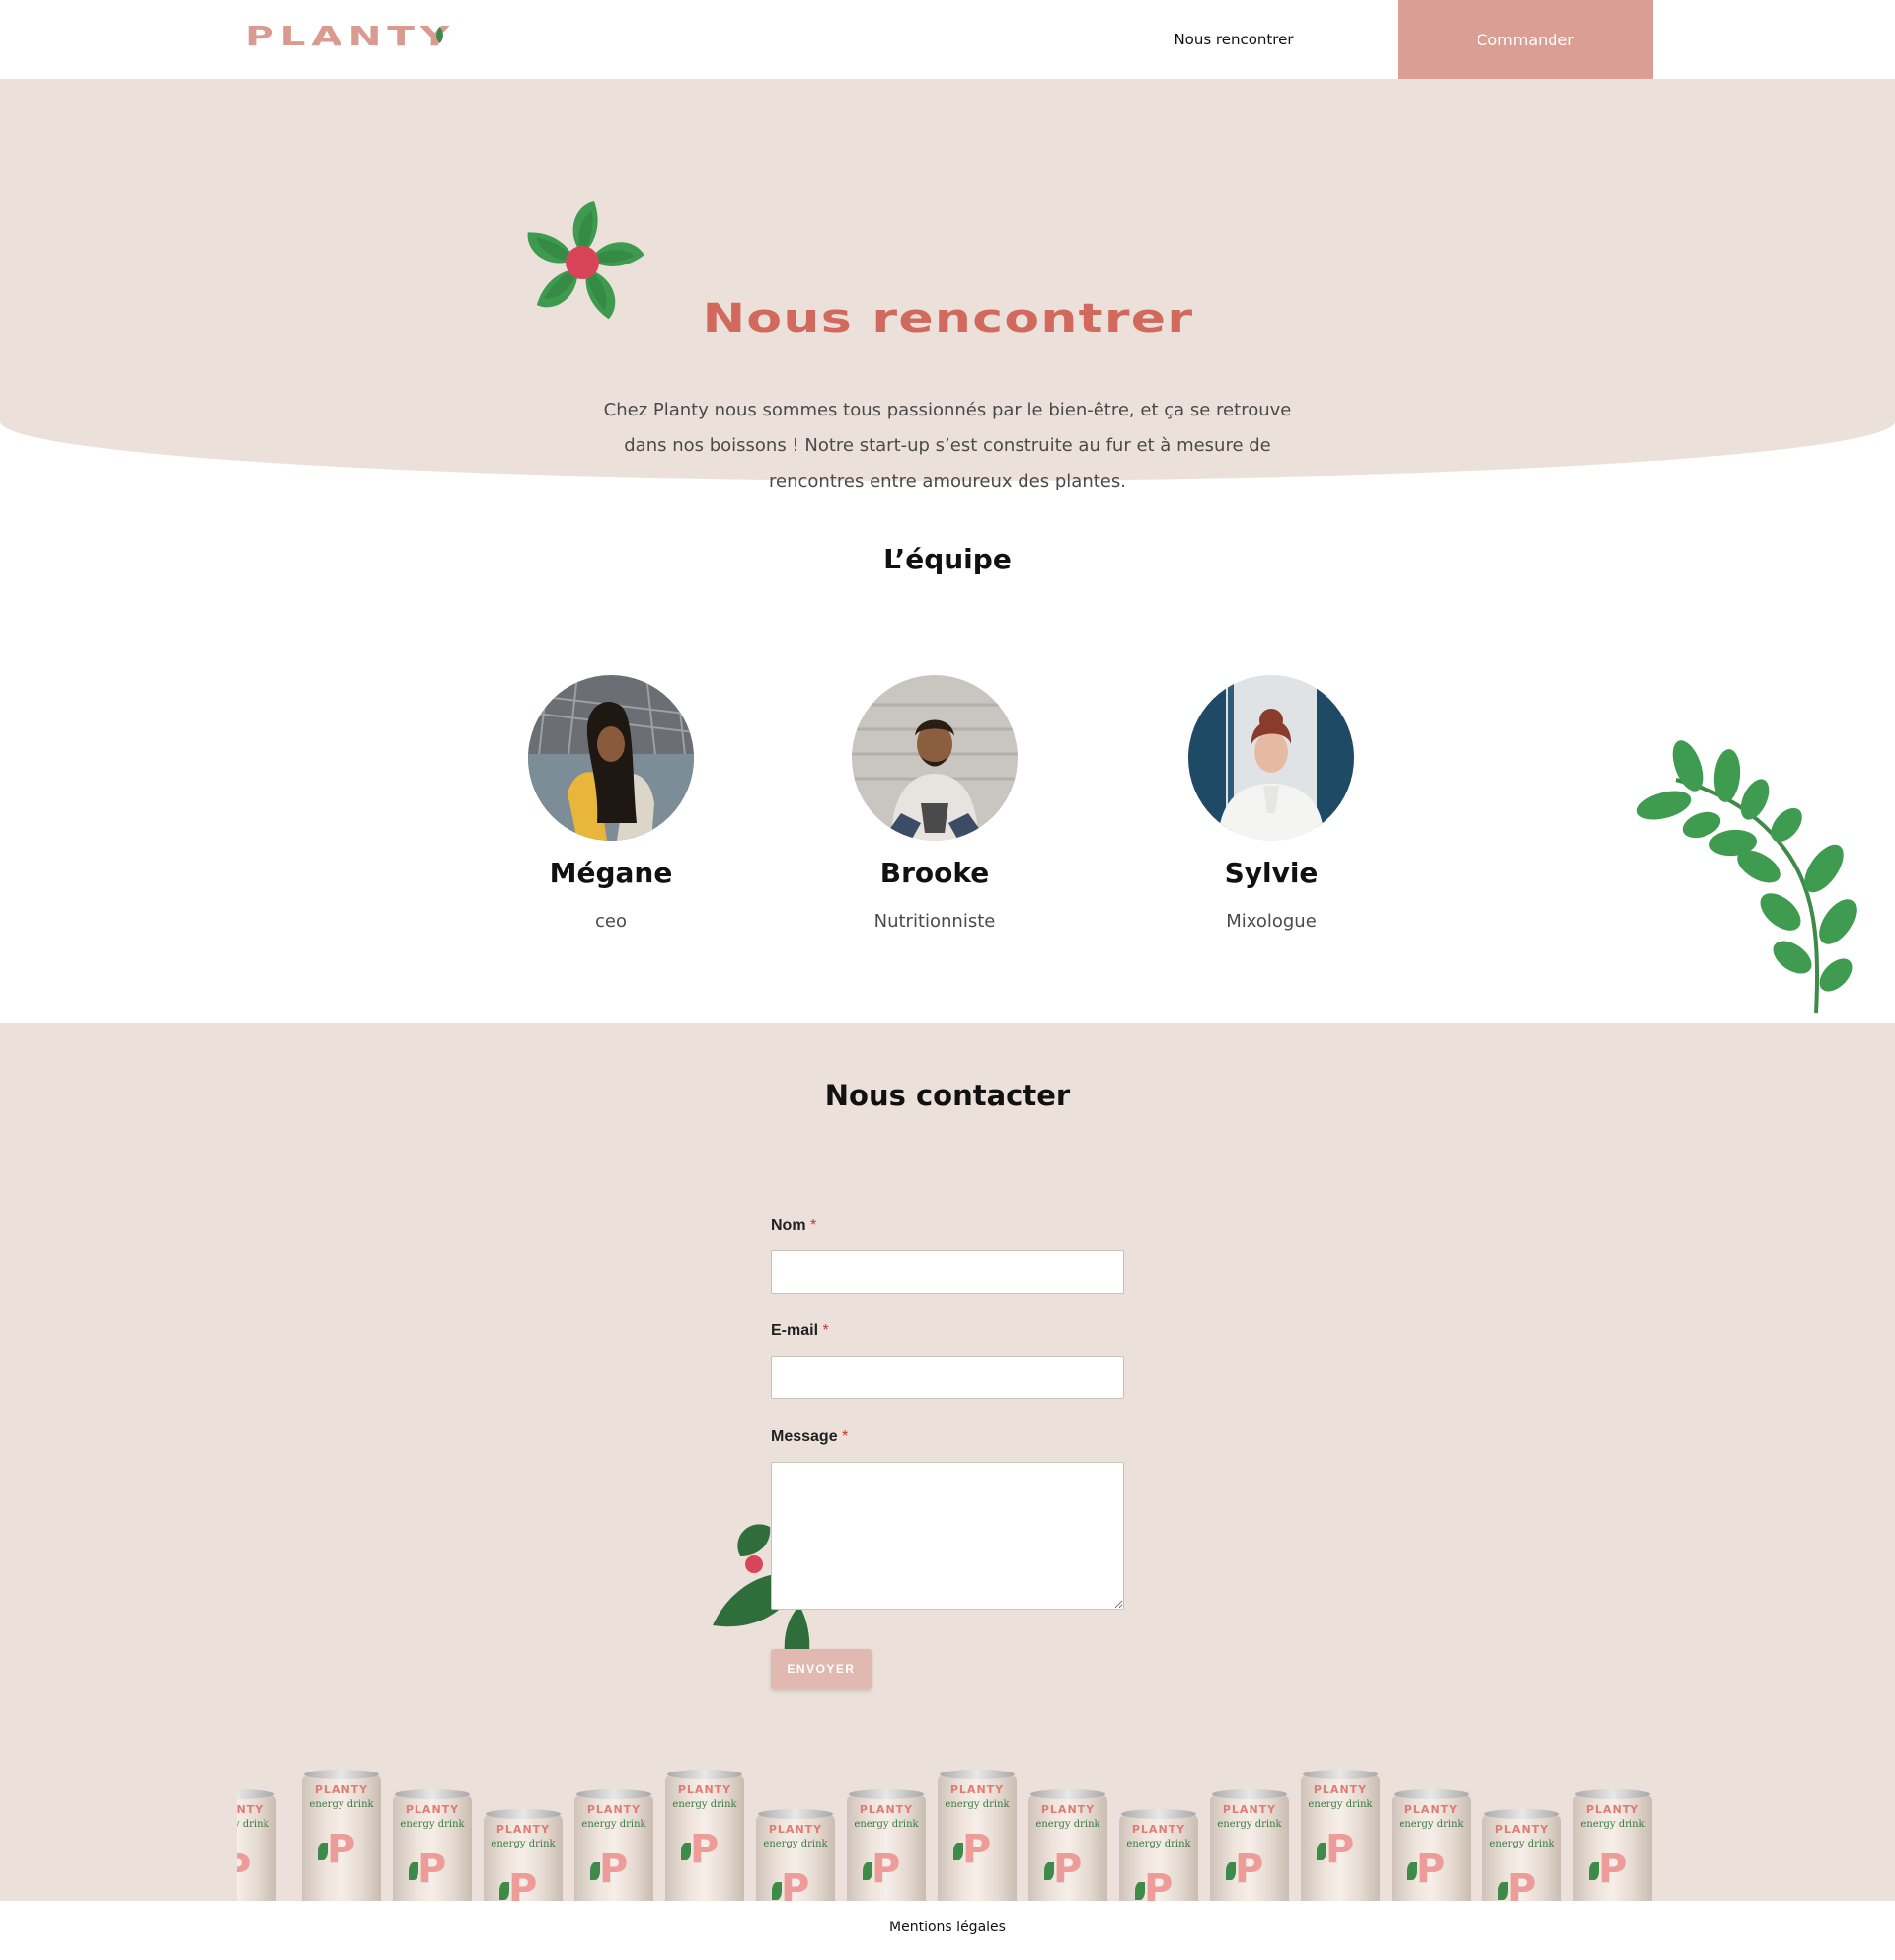 This screenshot has height=1960, width=1895. What do you see at coordinates (948, 1536) in the screenshot?
I see `message-field` at bounding box center [948, 1536].